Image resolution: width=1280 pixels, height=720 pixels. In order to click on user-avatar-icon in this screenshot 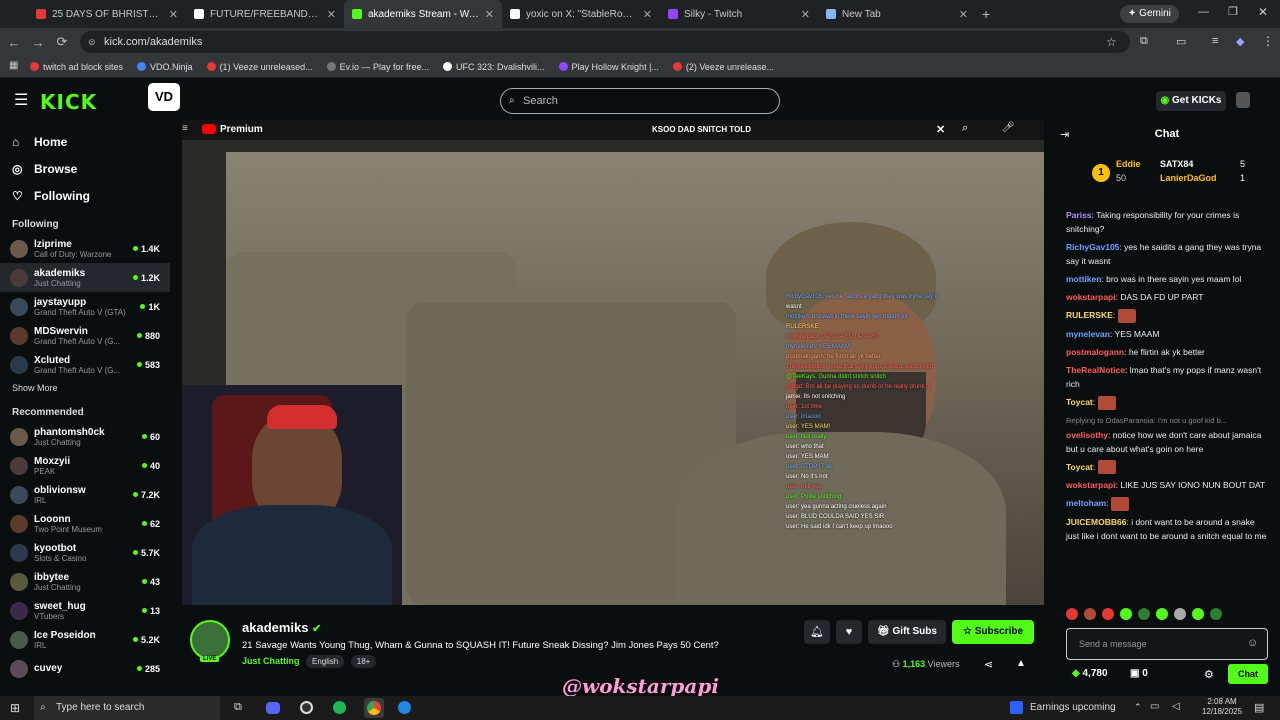, I will do `click(1243, 100)`.